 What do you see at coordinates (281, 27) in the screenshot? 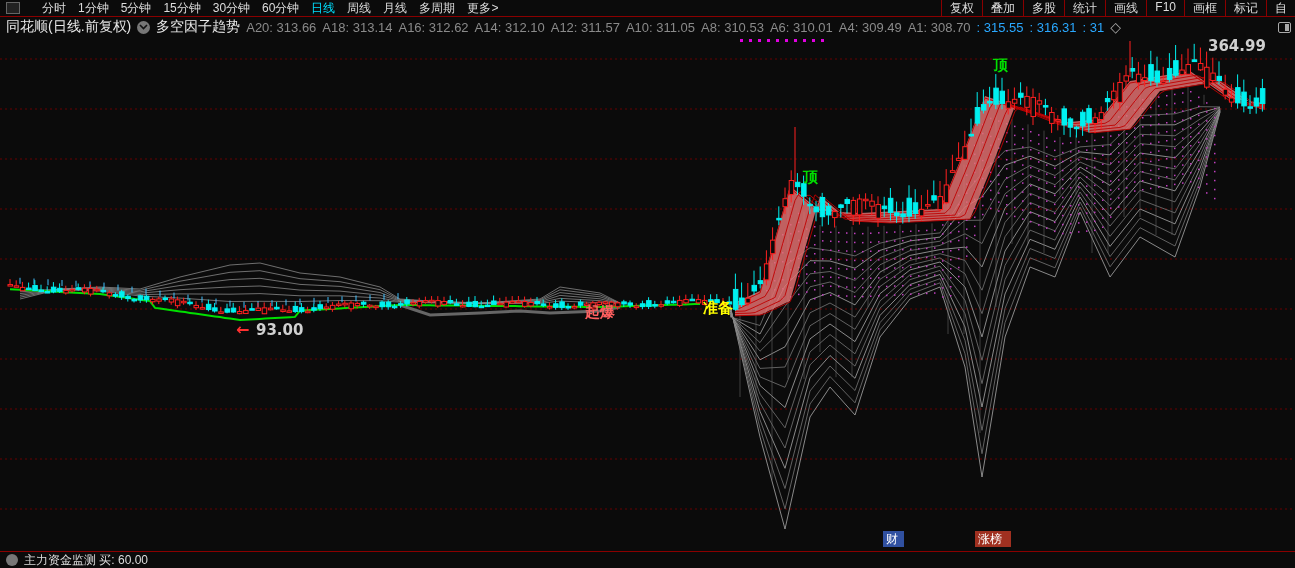
I see `indicator-value: A20: 313.66` at bounding box center [281, 27].